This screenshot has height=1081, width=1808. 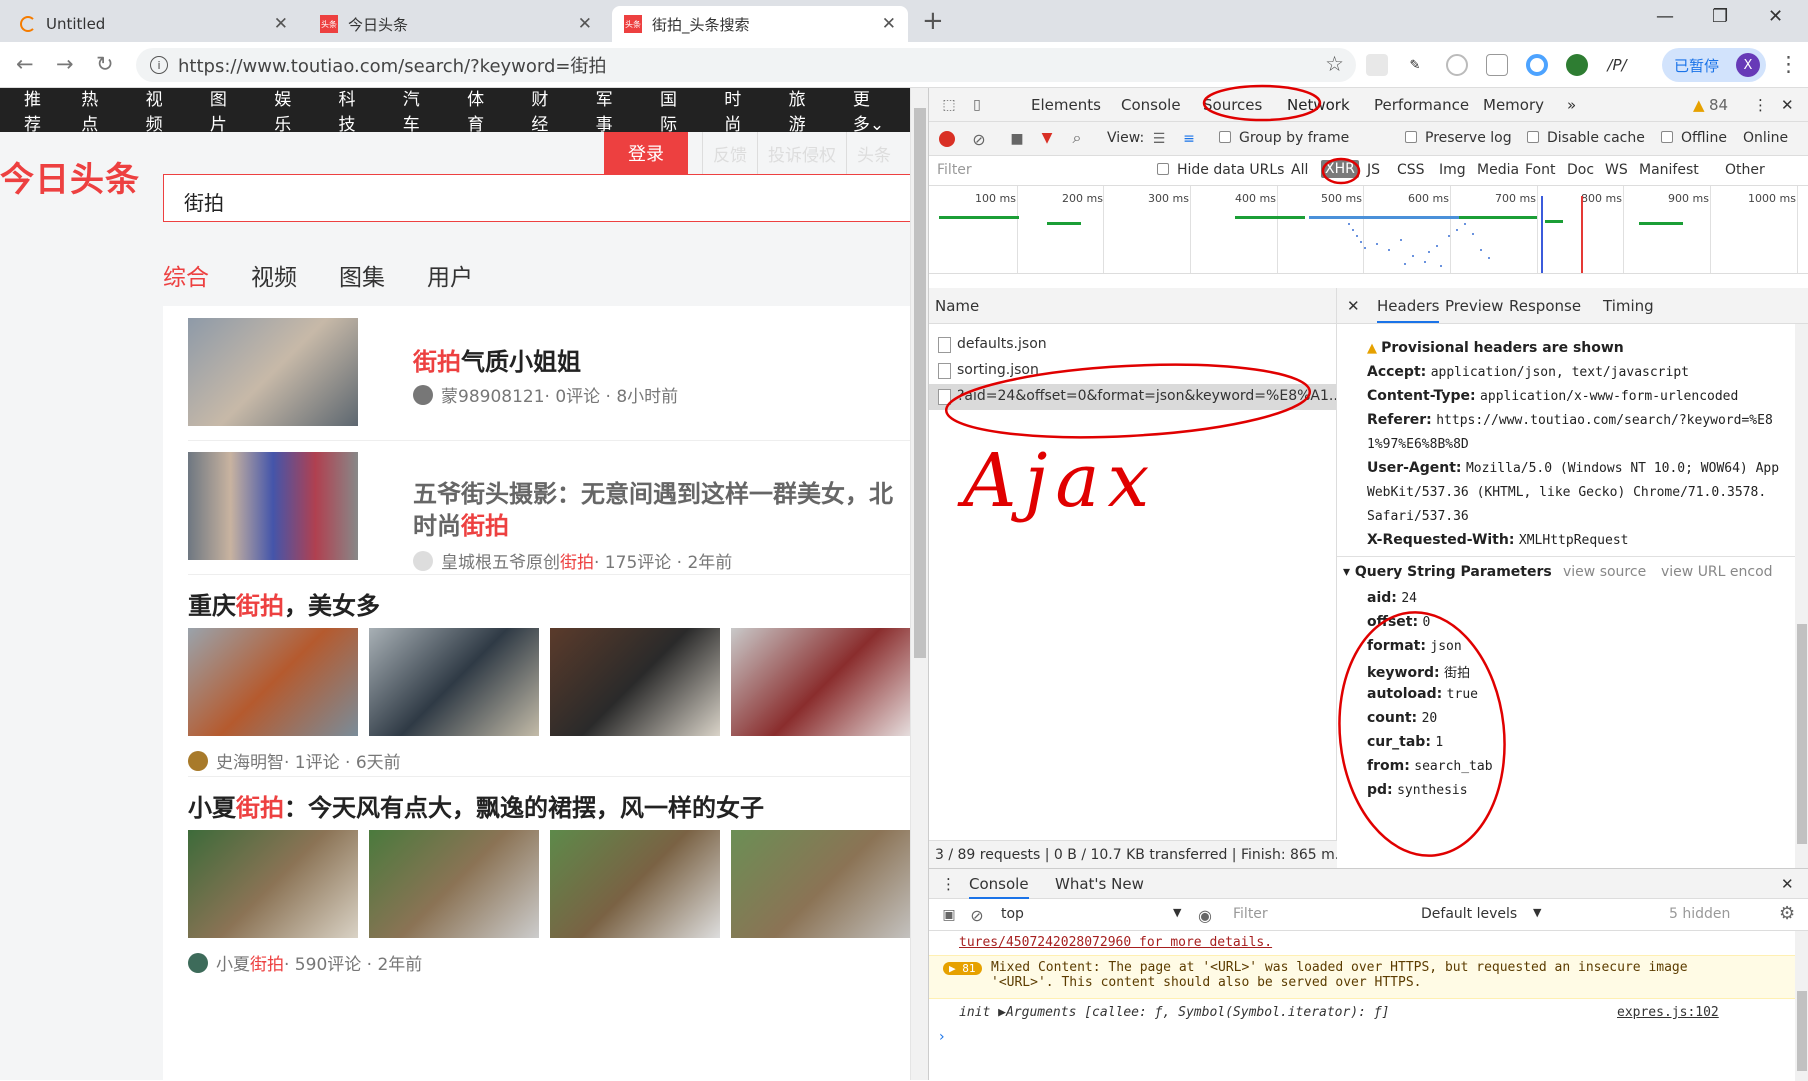 What do you see at coordinates (869, 111) in the screenshot?
I see `category-more: 更多⌄` at bounding box center [869, 111].